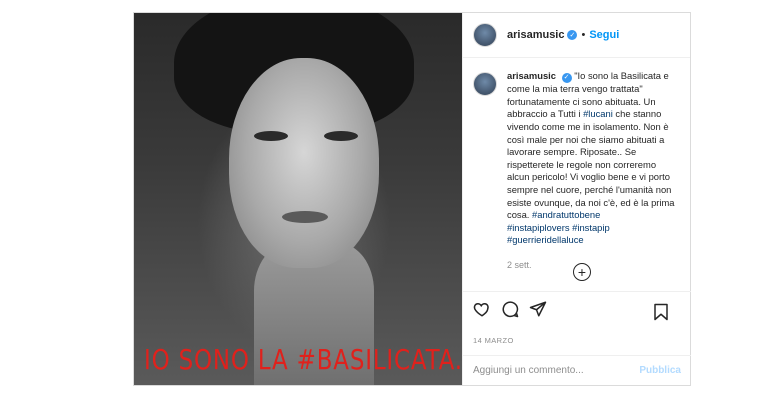 The image size is (768, 400). Describe the element at coordinates (577, 311) in the screenshot. I see `action-bar` at that location.